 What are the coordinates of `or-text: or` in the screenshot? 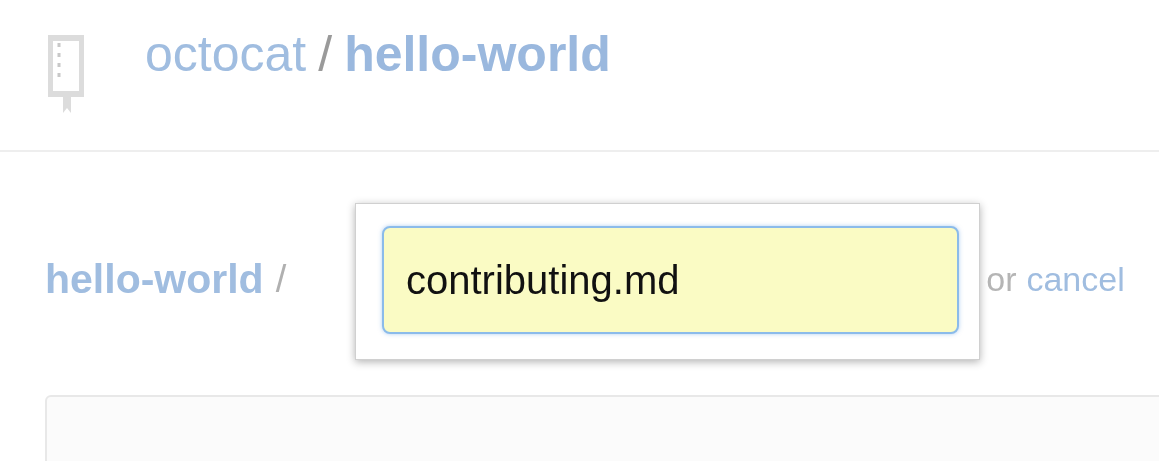 It's located at (1001, 279).